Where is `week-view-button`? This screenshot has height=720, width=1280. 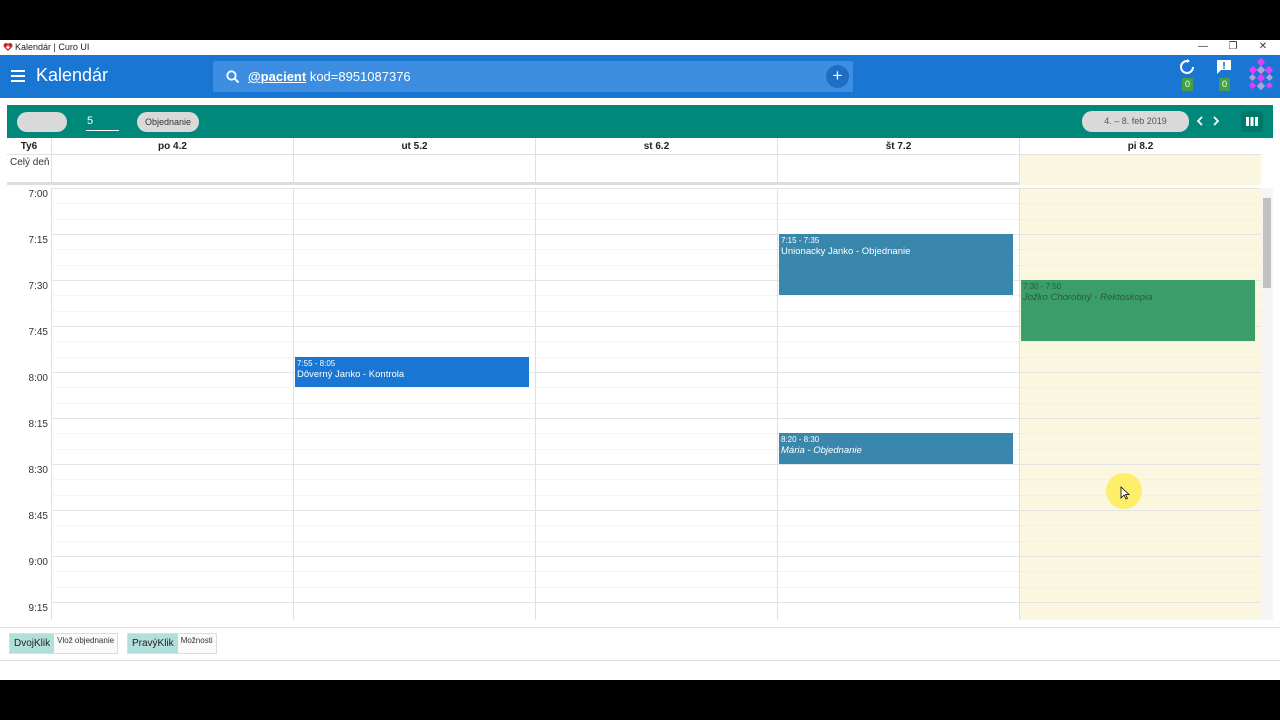
week-view-button is located at coordinates (1252, 121).